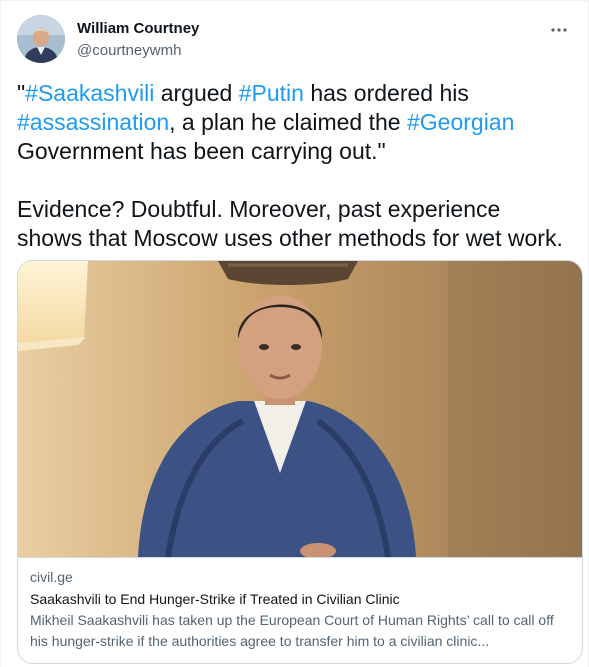 The height and width of the screenshot is (667, 589). Describe the element at coordinates (201, 151) in the screenshot. I see `tweet-line: Government has been carrying out."` at that location.